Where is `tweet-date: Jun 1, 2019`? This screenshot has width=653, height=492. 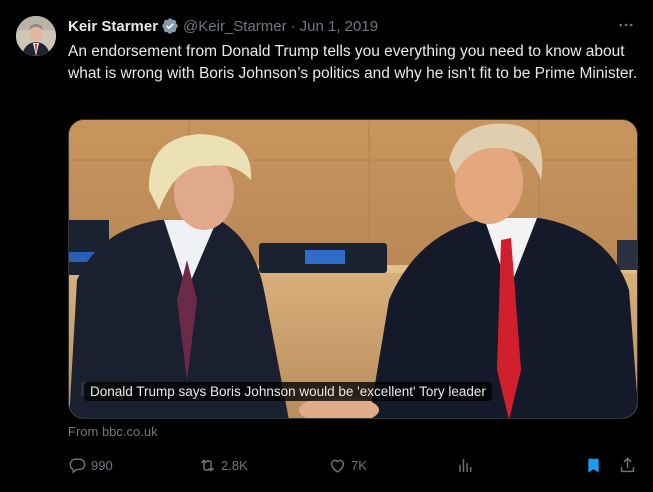
tweet-date: Jun 1, 2019 is located at coordinates (339, 26).